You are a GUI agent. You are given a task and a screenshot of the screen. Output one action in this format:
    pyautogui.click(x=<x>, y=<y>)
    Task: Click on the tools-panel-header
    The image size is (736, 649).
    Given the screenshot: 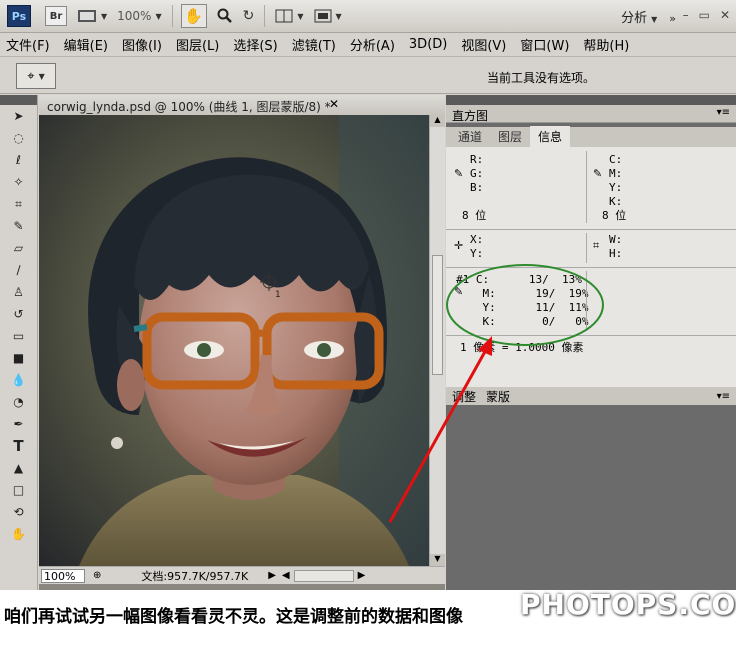 What is the action you would take?
    pyautogui.click(x=18, y=100)
    